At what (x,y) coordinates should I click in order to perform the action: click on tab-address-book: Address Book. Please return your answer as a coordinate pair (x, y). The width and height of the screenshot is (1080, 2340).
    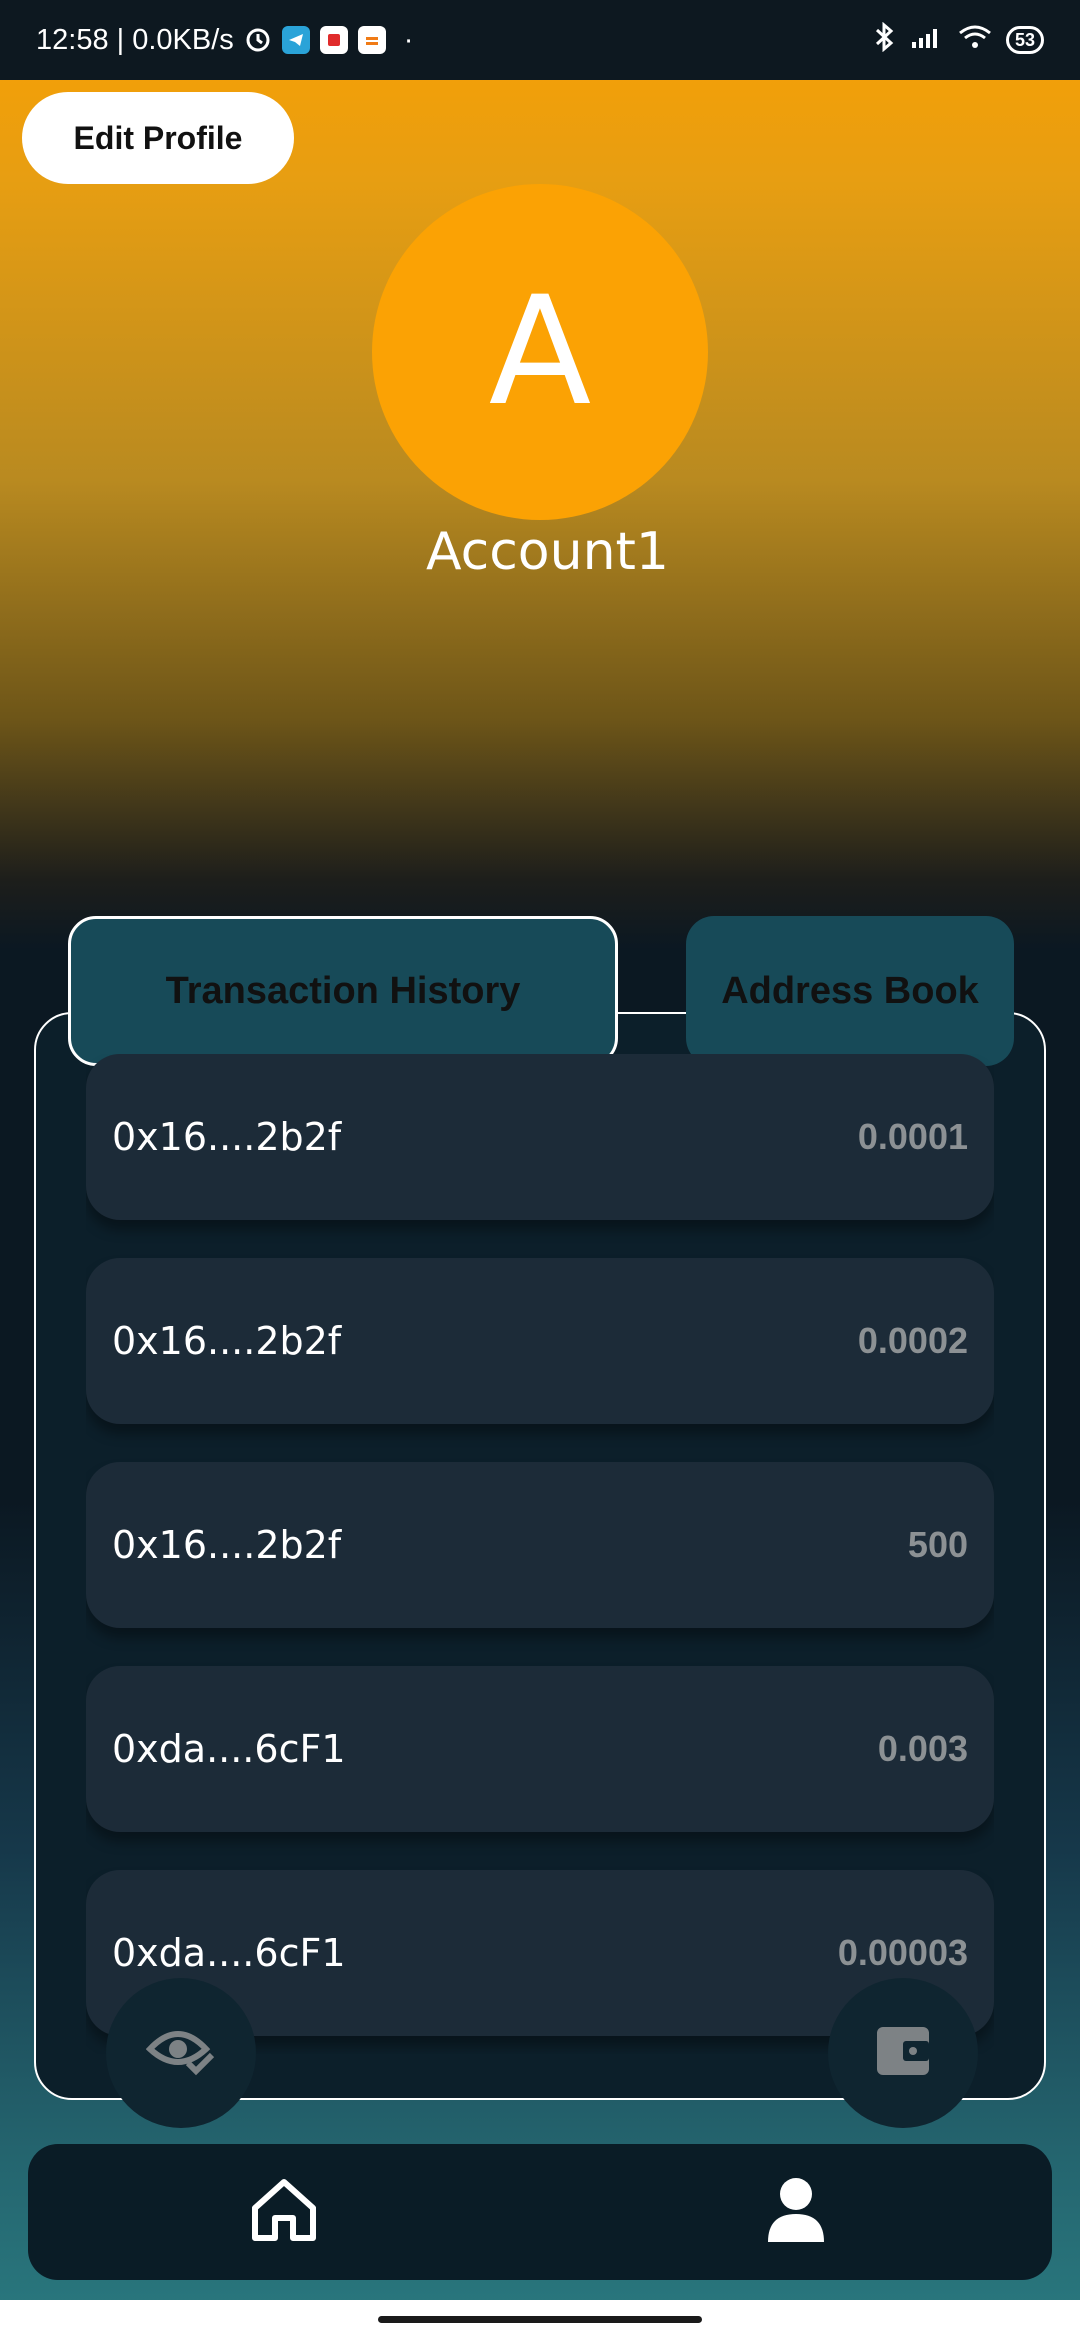
    Looking at the image, I should click on (850, 991).